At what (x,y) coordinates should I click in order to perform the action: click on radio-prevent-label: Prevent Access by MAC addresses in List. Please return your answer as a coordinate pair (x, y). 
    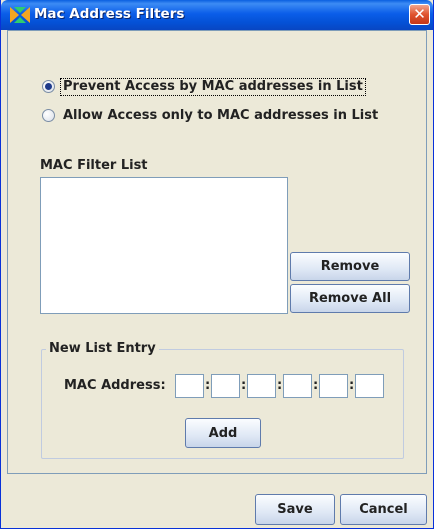
    Looking at the image, I should click on (213, 87).